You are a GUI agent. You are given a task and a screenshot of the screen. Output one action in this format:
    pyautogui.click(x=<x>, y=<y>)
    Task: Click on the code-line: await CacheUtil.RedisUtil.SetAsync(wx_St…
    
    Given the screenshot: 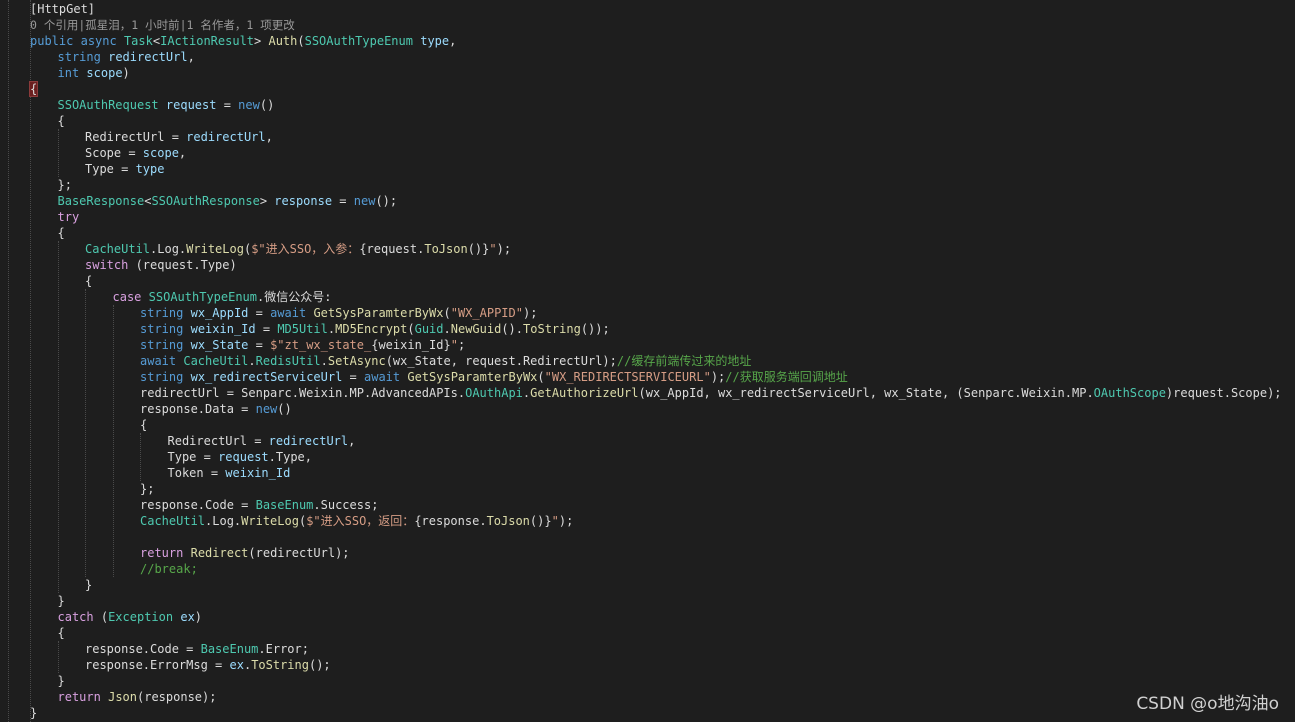 What is the action you would take?
    pyautogui.click(x=647, y=361)
    